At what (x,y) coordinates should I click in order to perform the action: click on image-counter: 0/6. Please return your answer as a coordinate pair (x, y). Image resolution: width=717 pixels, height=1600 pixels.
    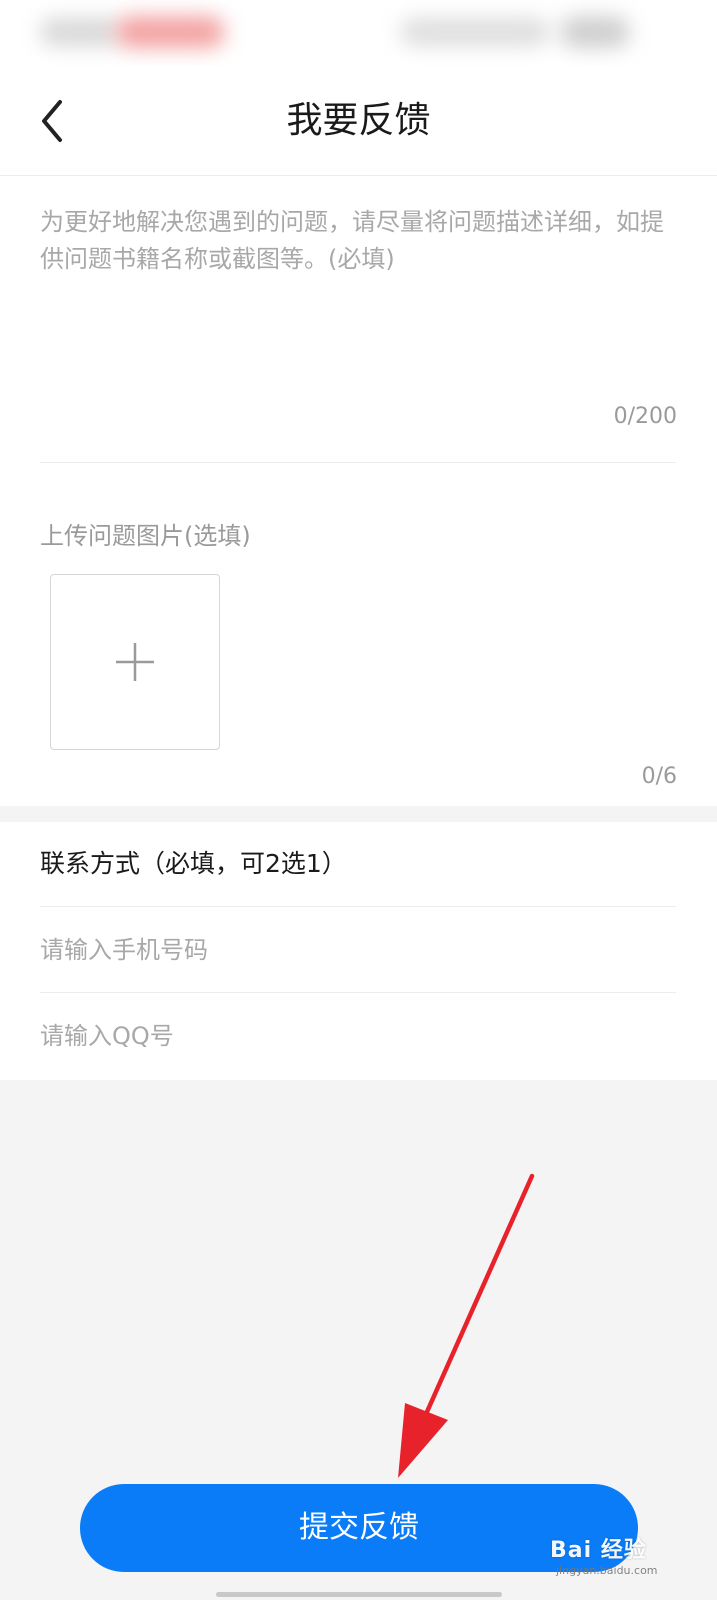
    Looking at the image, I should click on (659, 776).